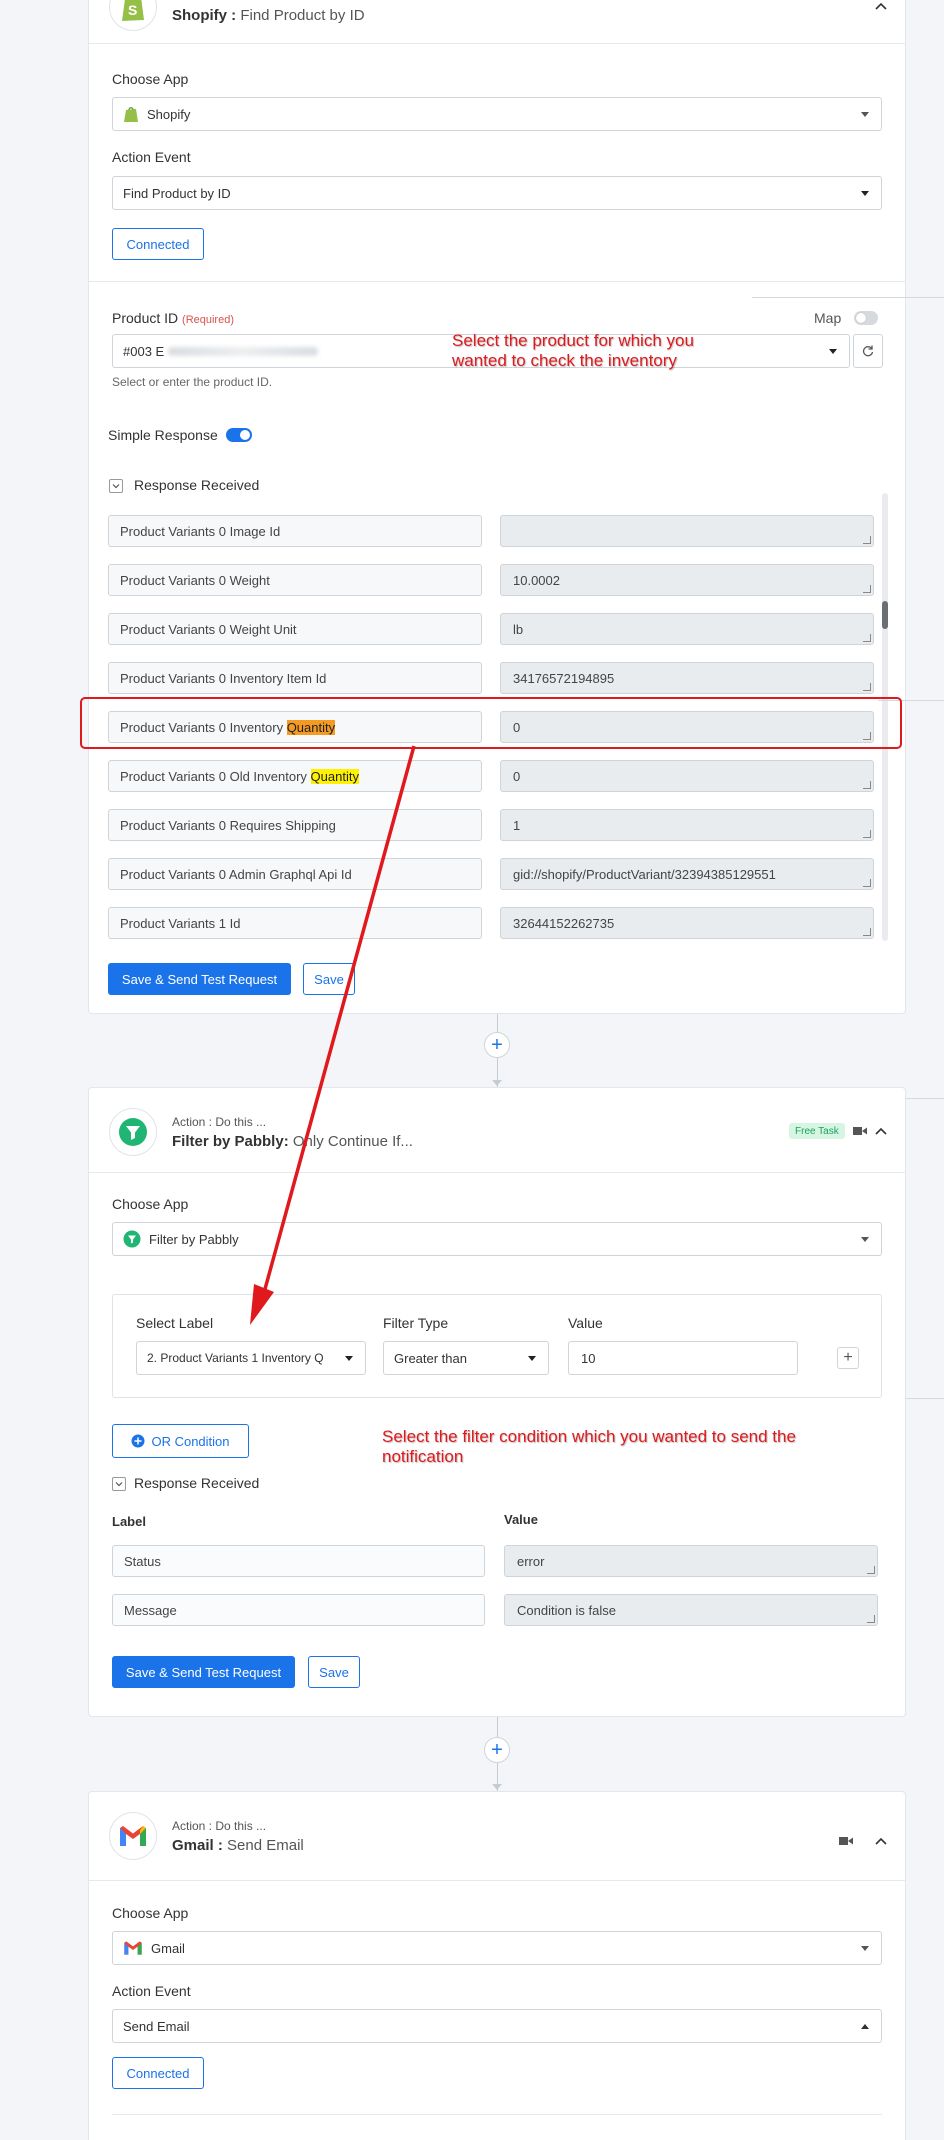  What do you see at coordinates (190, 1441) in the screenshot?
I see `or-condition-label: OR Condition` at bounding box center [190, 1441].